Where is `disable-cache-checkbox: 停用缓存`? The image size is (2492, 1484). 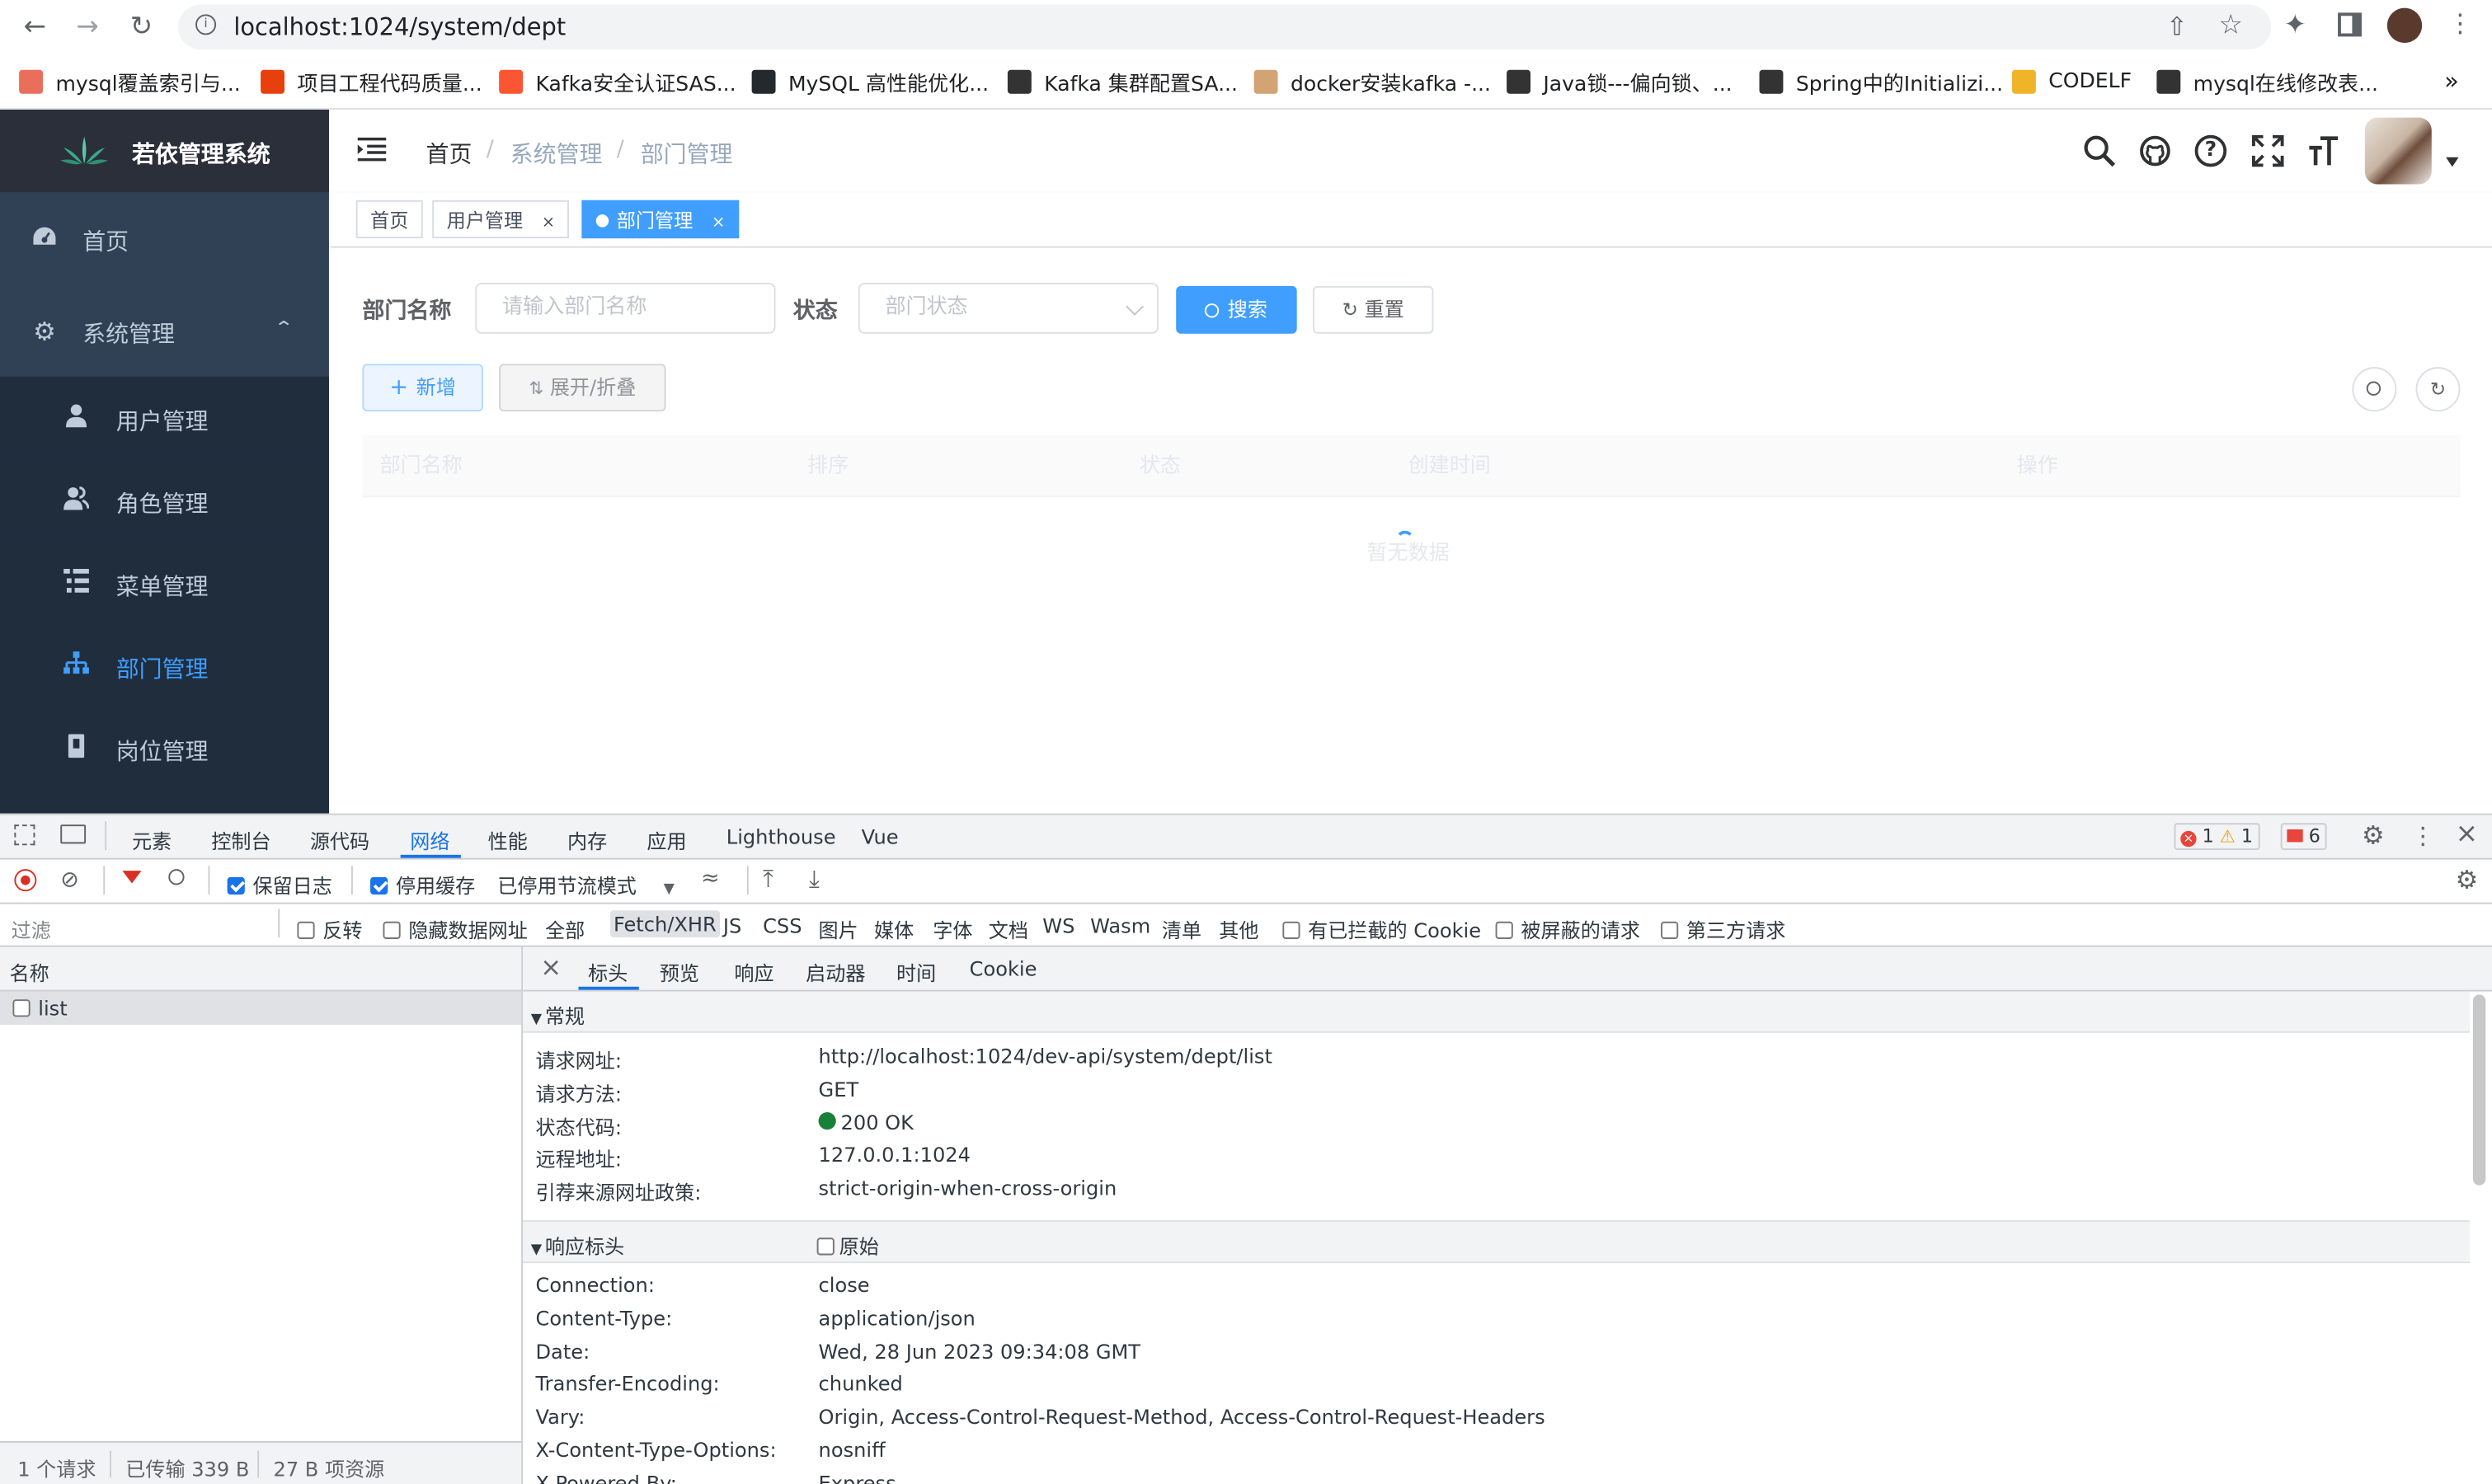 disable-cache-checkbox: 停用缓存 is located at coordinates (422, 884).